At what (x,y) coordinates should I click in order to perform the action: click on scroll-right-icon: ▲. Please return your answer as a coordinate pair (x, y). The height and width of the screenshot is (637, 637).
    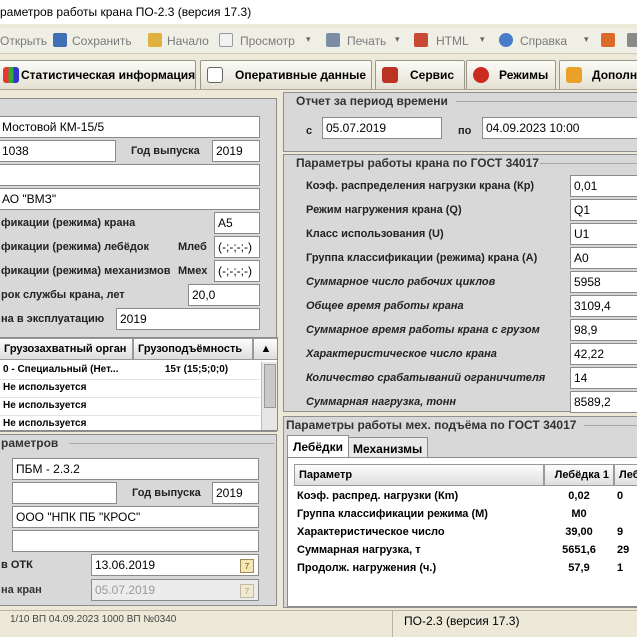
    Looking at the image, I should click on (265, 349).